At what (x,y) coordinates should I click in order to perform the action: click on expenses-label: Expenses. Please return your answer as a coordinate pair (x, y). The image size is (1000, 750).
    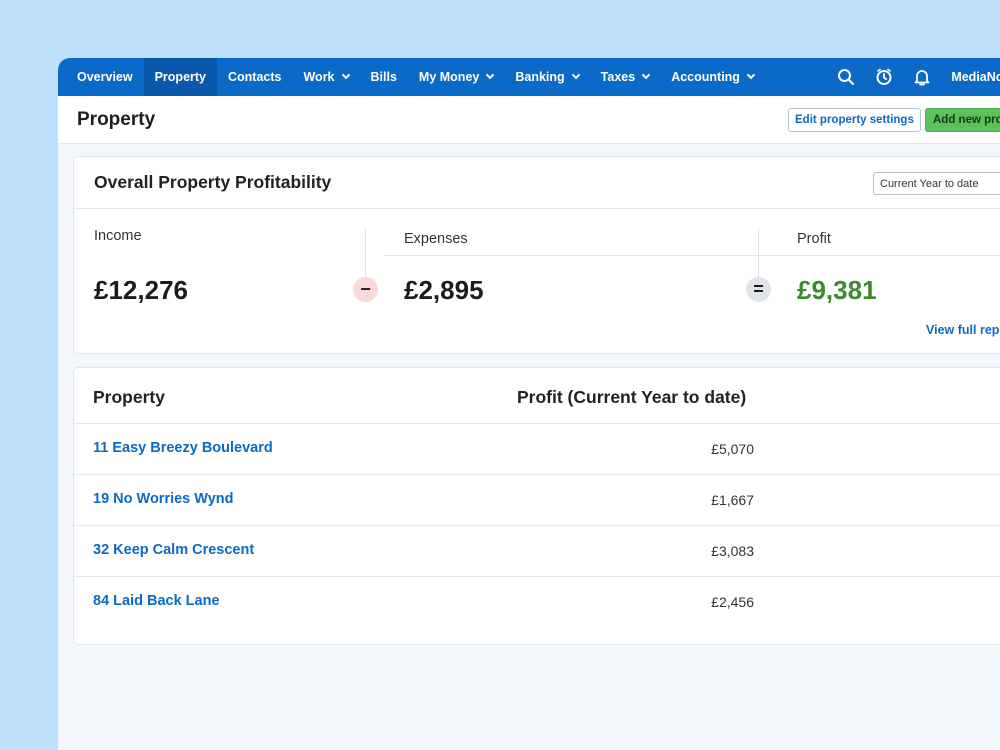
    Looking at the image, I should click on (436, 239).